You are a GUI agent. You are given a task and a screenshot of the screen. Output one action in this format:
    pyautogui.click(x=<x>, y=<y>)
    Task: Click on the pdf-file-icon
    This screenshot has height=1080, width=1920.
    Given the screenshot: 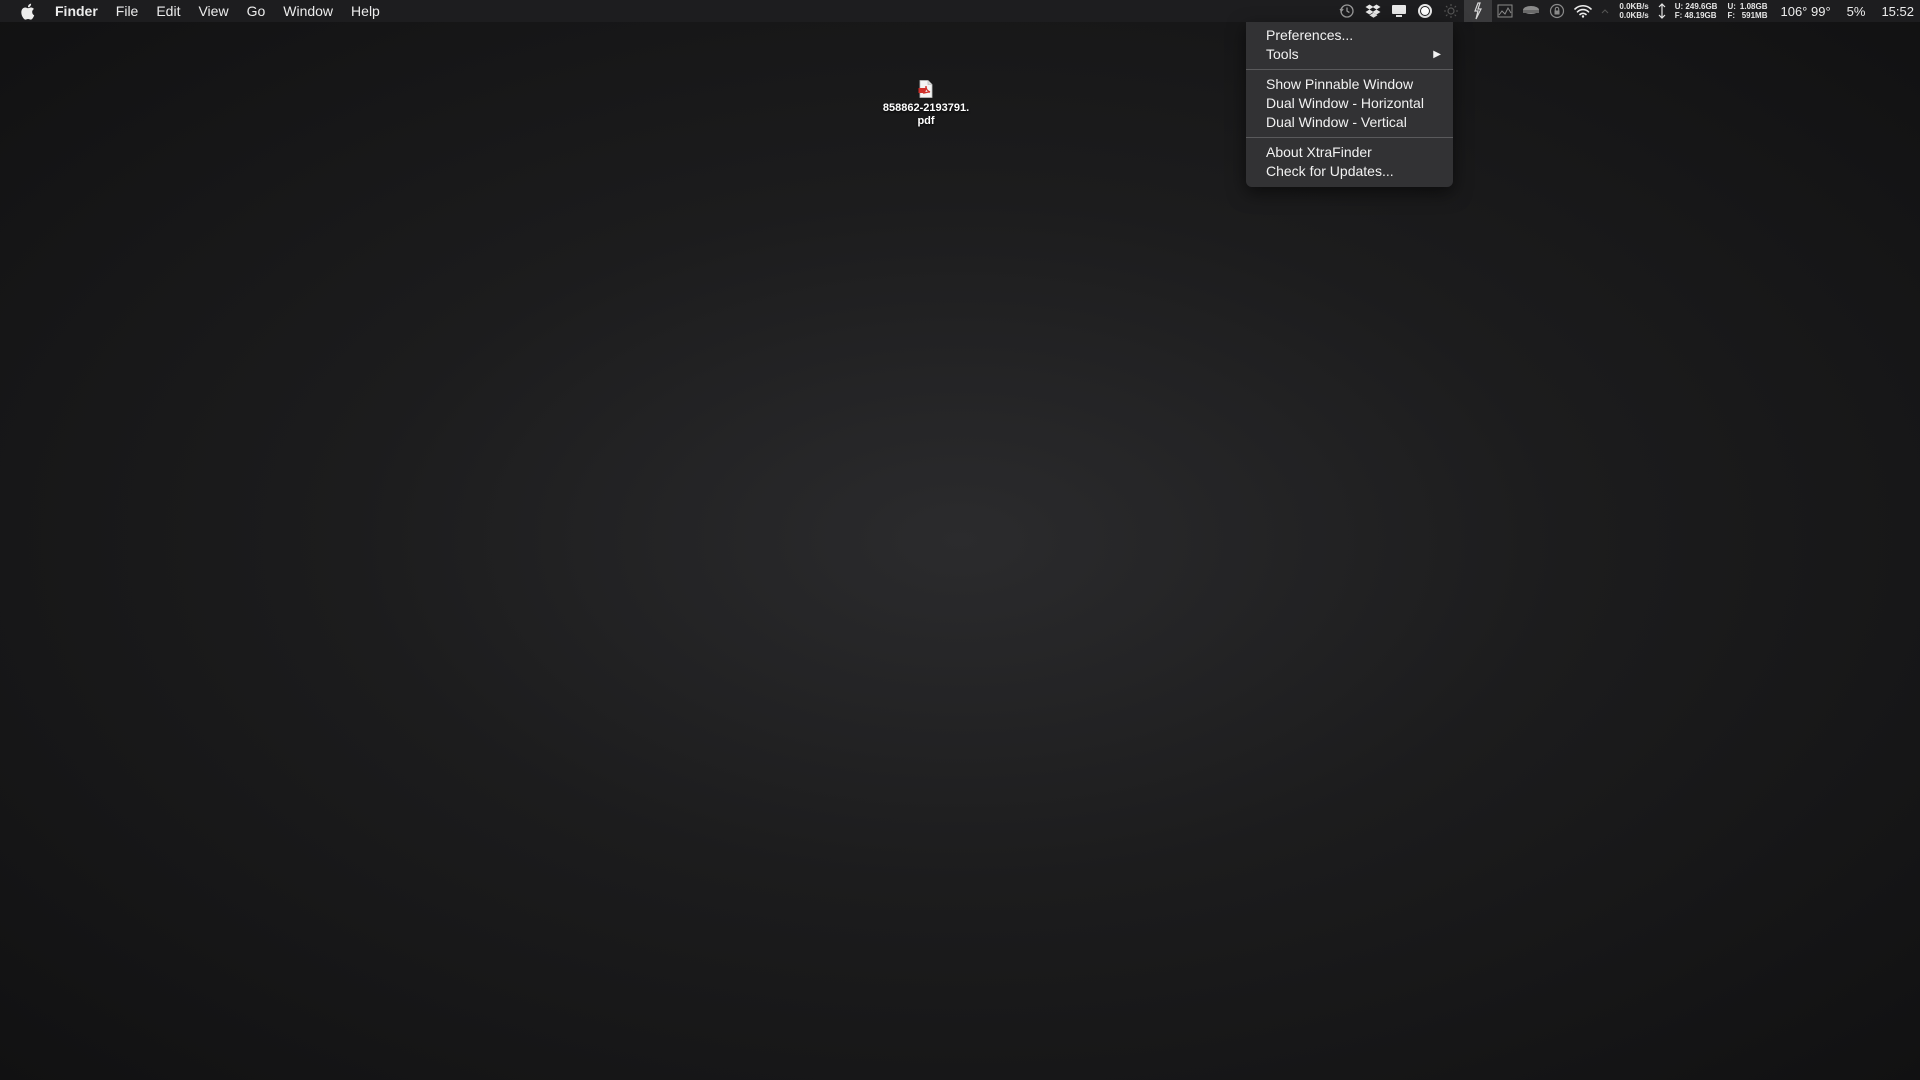 What is the action you would take?
    pyautogui.click(x=925, y=89)
    